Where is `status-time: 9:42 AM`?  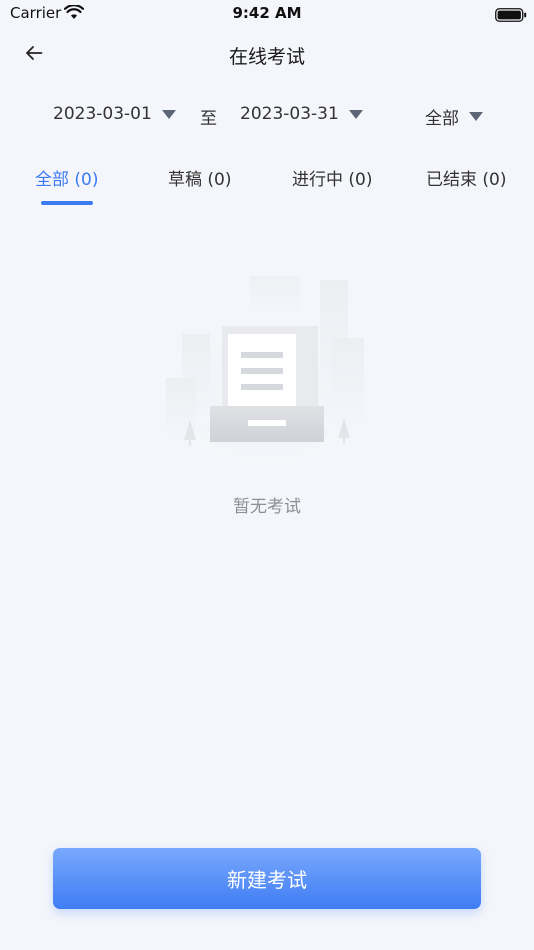
status-time: 9:42 AM is located at coordinates (267, 13).